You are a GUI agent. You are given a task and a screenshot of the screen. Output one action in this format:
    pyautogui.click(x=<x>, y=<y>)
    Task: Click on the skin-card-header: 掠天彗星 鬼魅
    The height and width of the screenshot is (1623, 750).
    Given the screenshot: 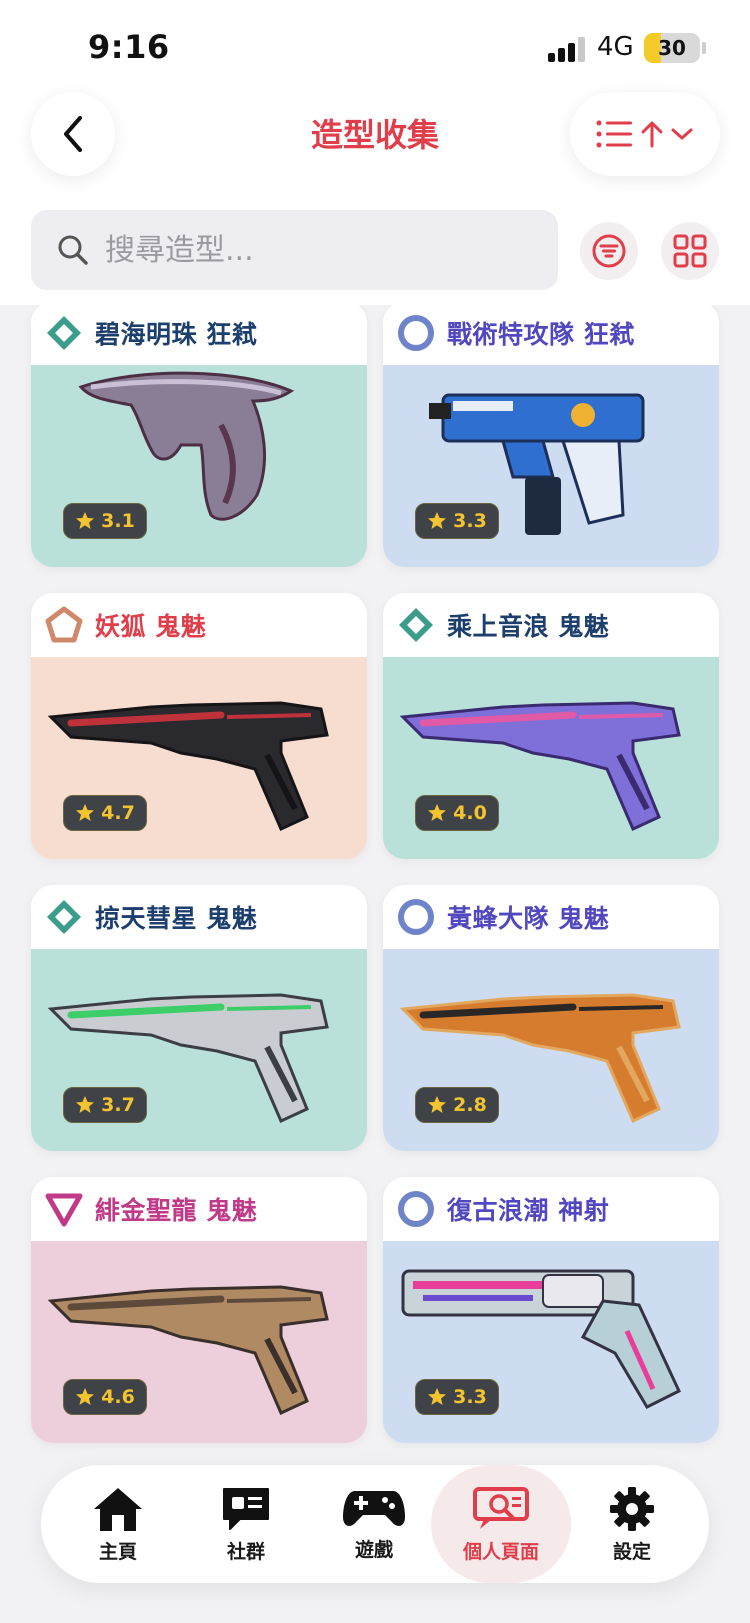 What is the action you would take?
    pyautogui.click(x=199, y=917)
    